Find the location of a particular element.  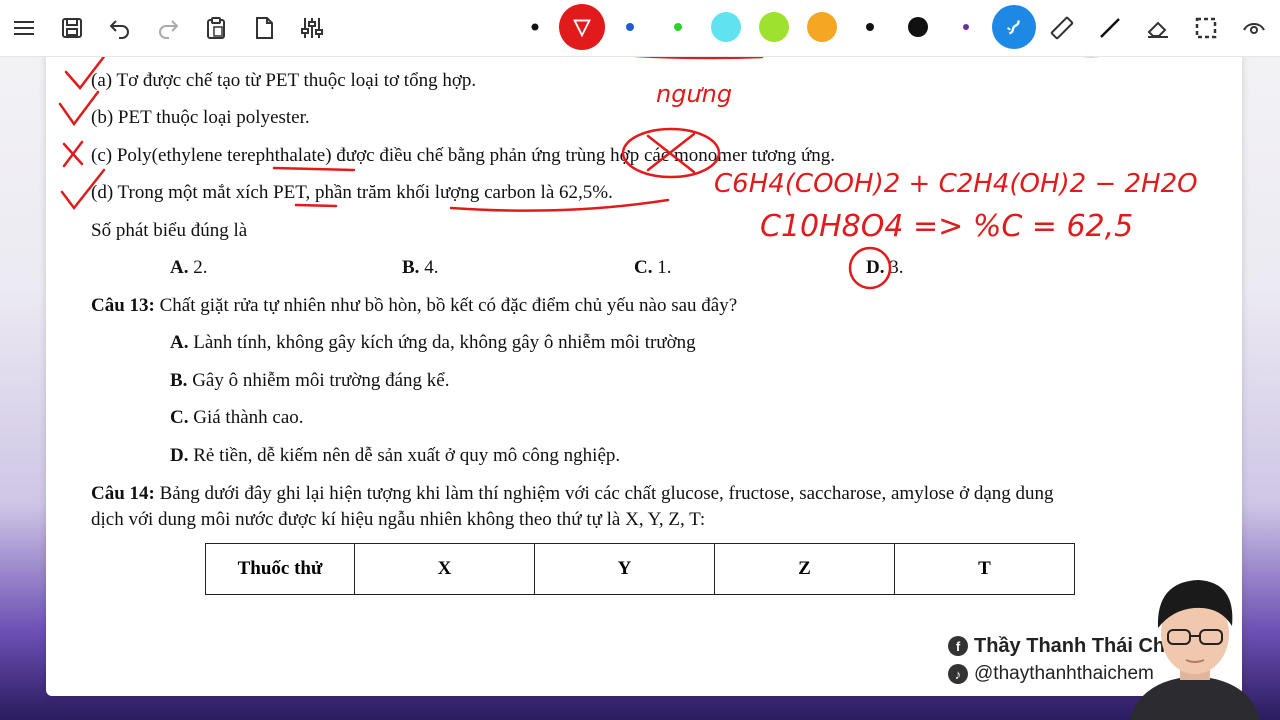

settings-button is located at coordinates (312, 28).